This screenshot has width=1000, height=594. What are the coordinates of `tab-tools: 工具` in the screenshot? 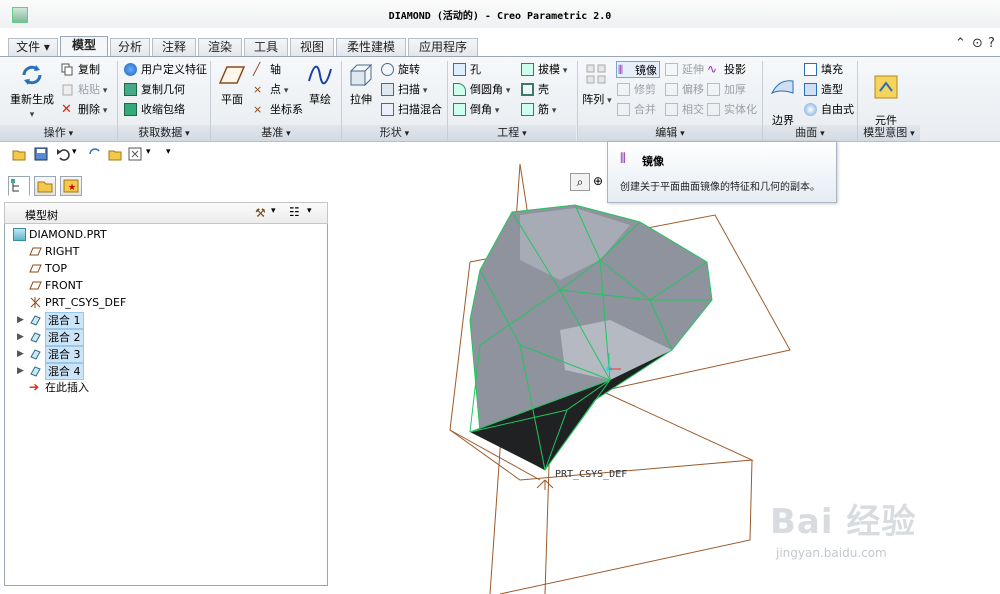 It's located at (266, 47).